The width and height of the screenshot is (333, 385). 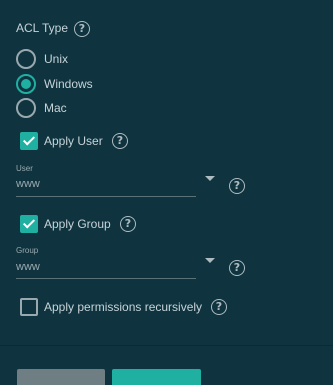 What do you see at coordinates (166, 345) in the screenshot?
I see `footer-divider` at bounding box center [166, 345].